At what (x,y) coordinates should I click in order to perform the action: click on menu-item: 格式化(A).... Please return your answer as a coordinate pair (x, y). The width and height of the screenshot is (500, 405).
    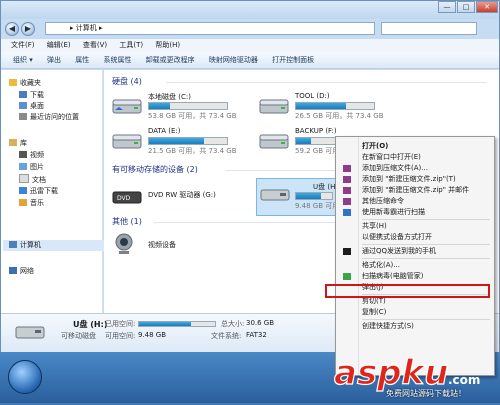
    Looking at the image, I should click on (419, 265).